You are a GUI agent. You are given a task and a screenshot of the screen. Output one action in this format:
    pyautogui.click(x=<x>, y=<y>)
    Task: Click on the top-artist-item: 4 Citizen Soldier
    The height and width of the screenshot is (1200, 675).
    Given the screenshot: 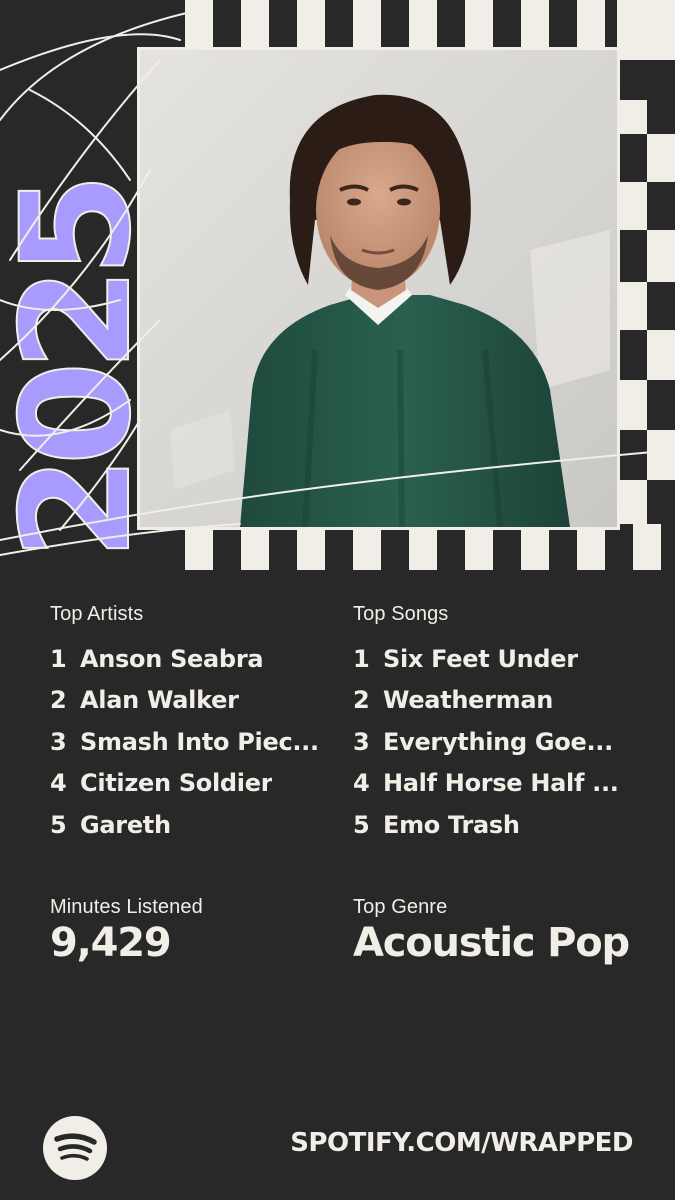 What is the action you would take?
    pyautogui.click(x=184, y=784)
    